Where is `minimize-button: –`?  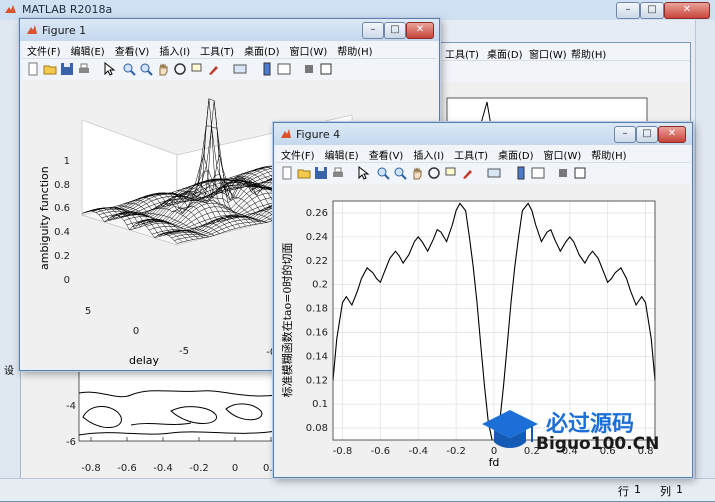
minimize-button: – is located at coordinates (628, 10).